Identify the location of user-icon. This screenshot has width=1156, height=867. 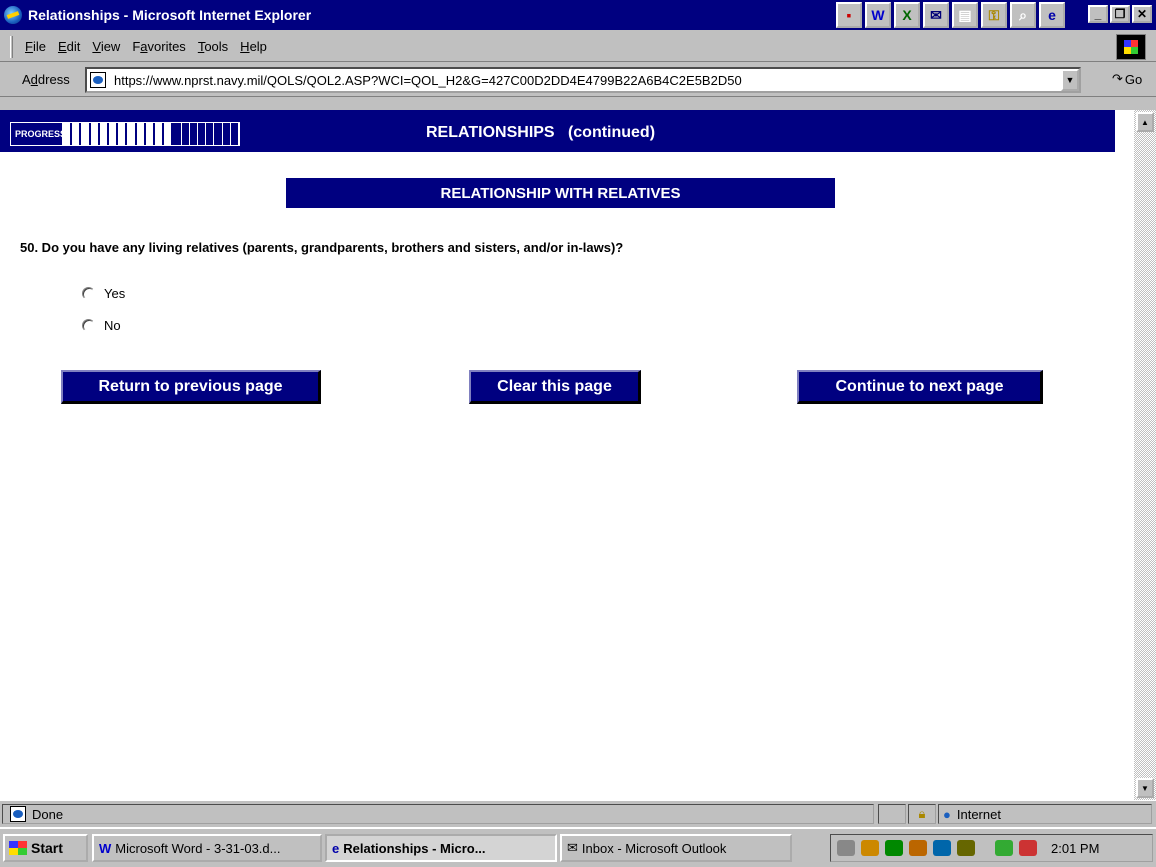
(1004, 848).